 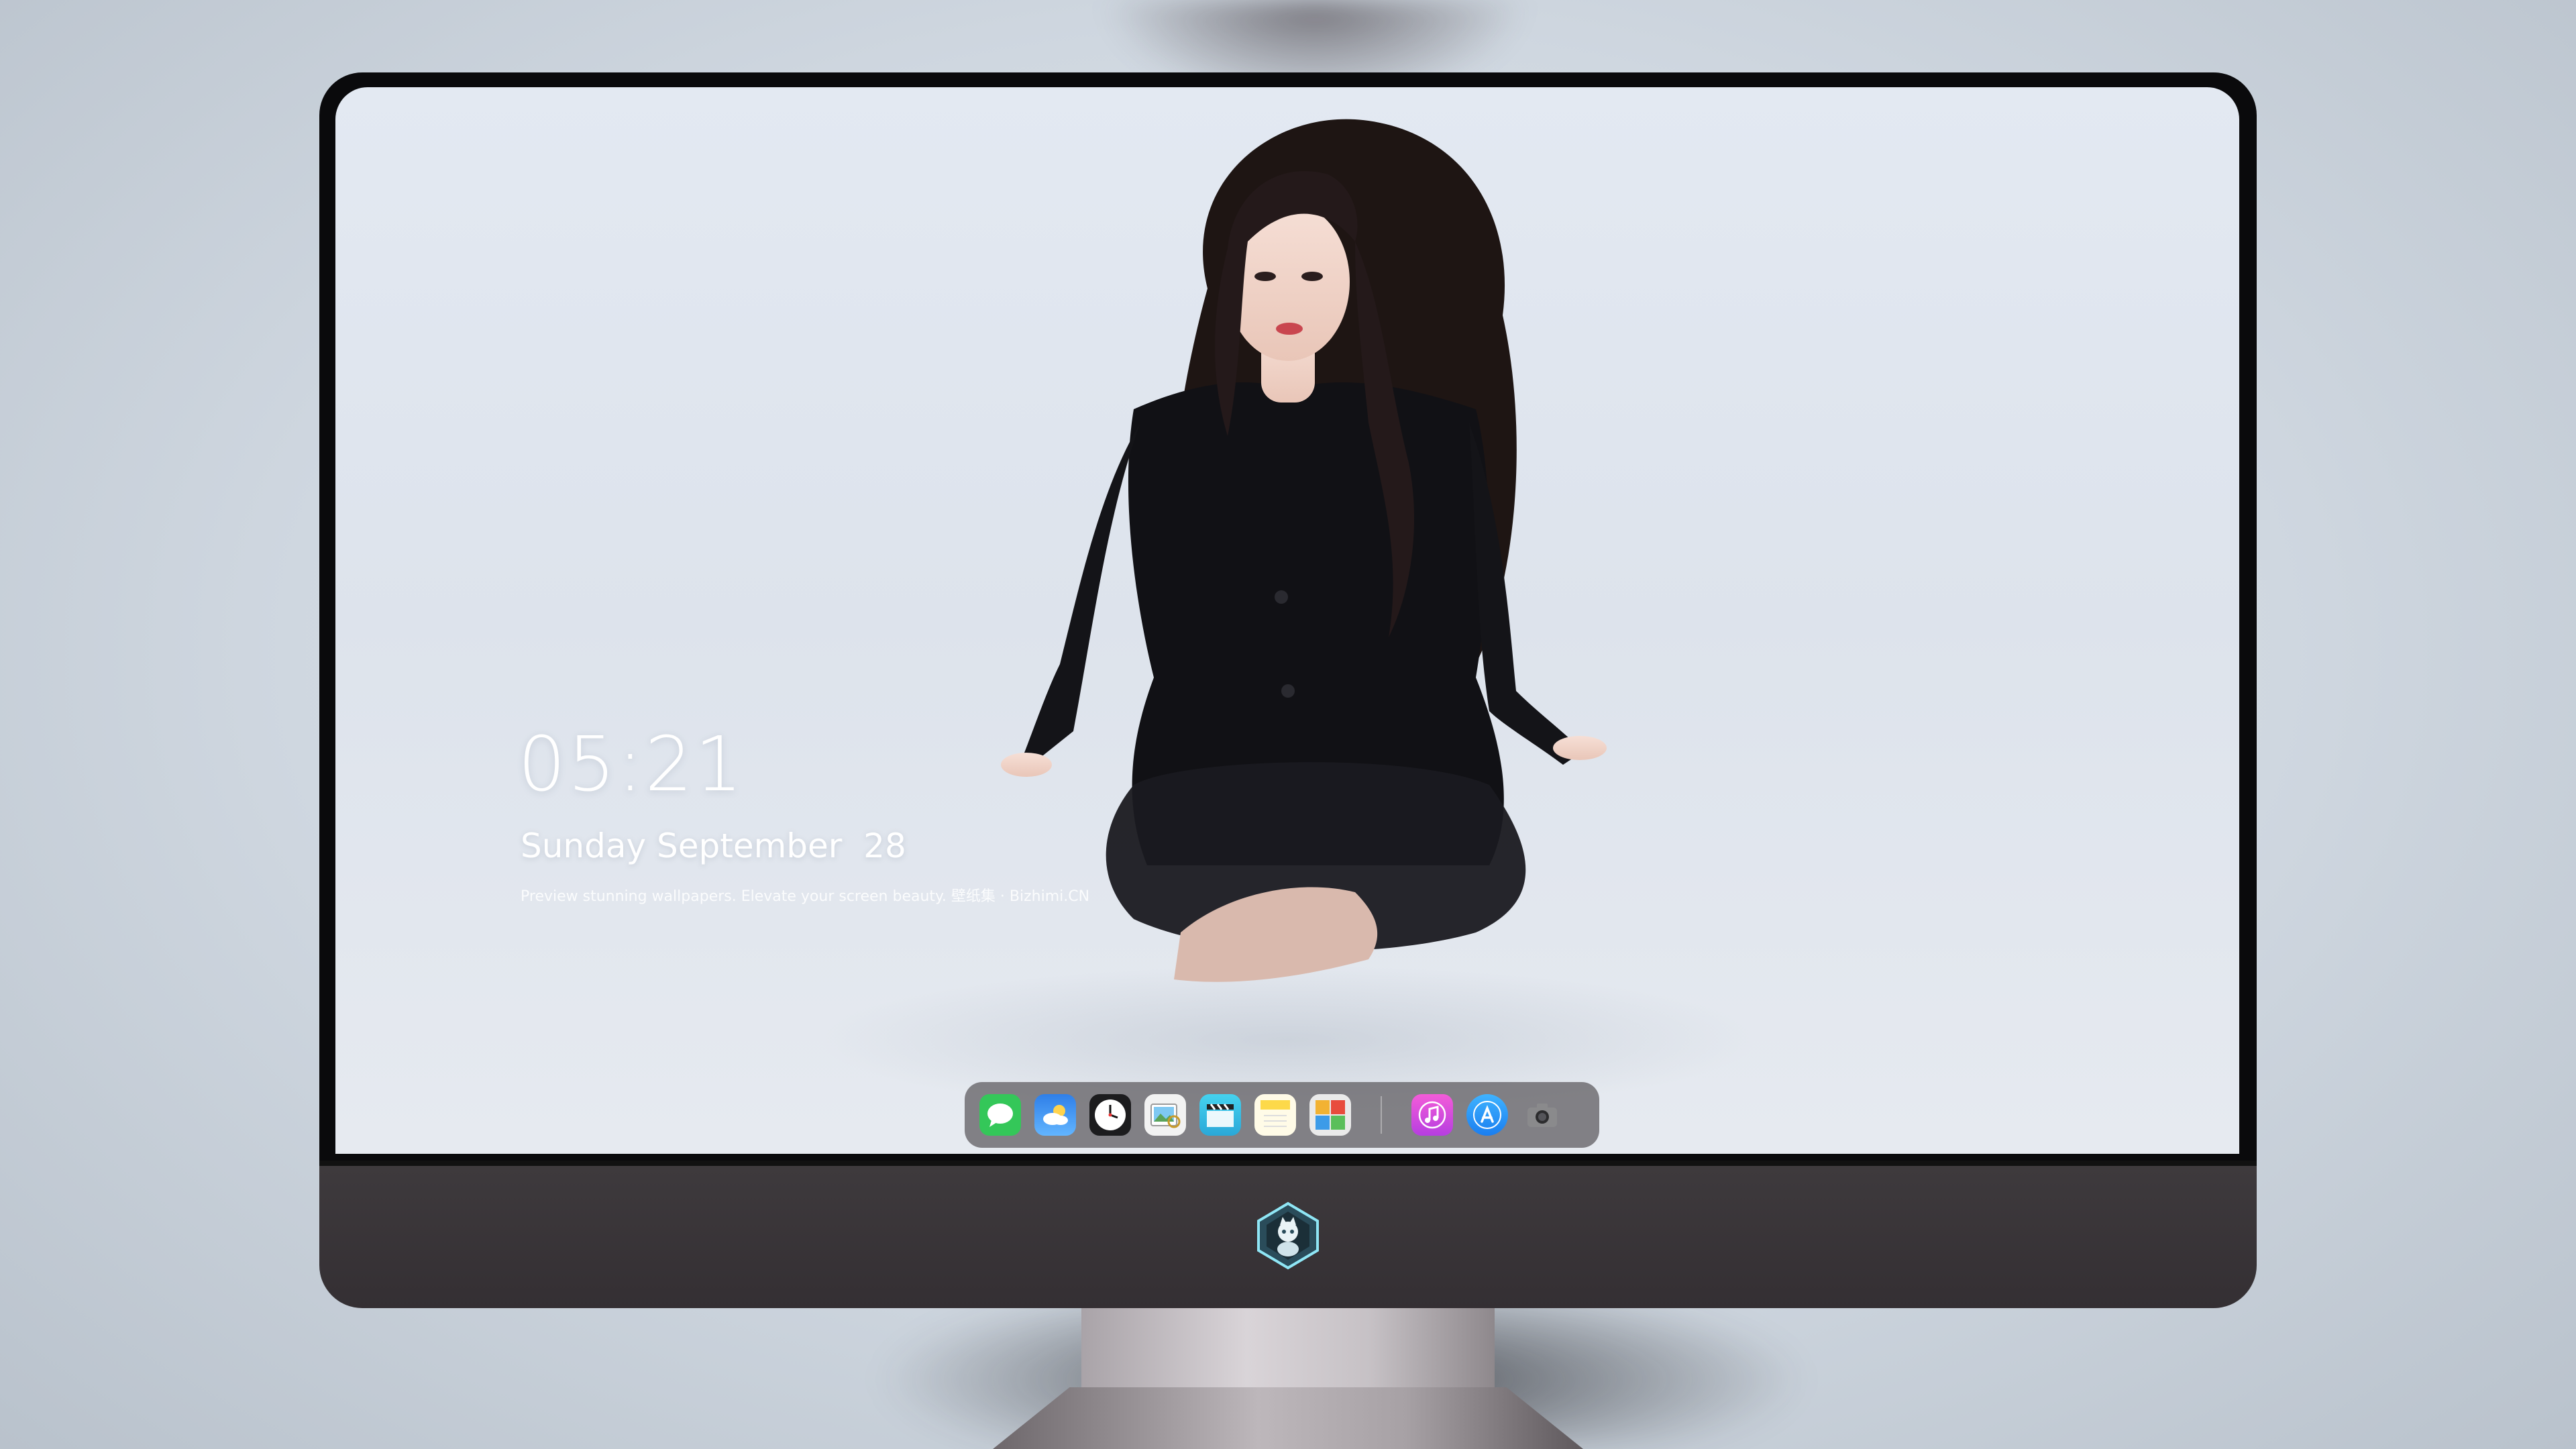 What do you see at coordinates (1487, 1115) in the screenshot?
I see `app-store-icon` at bounding box center [1487, 1115].